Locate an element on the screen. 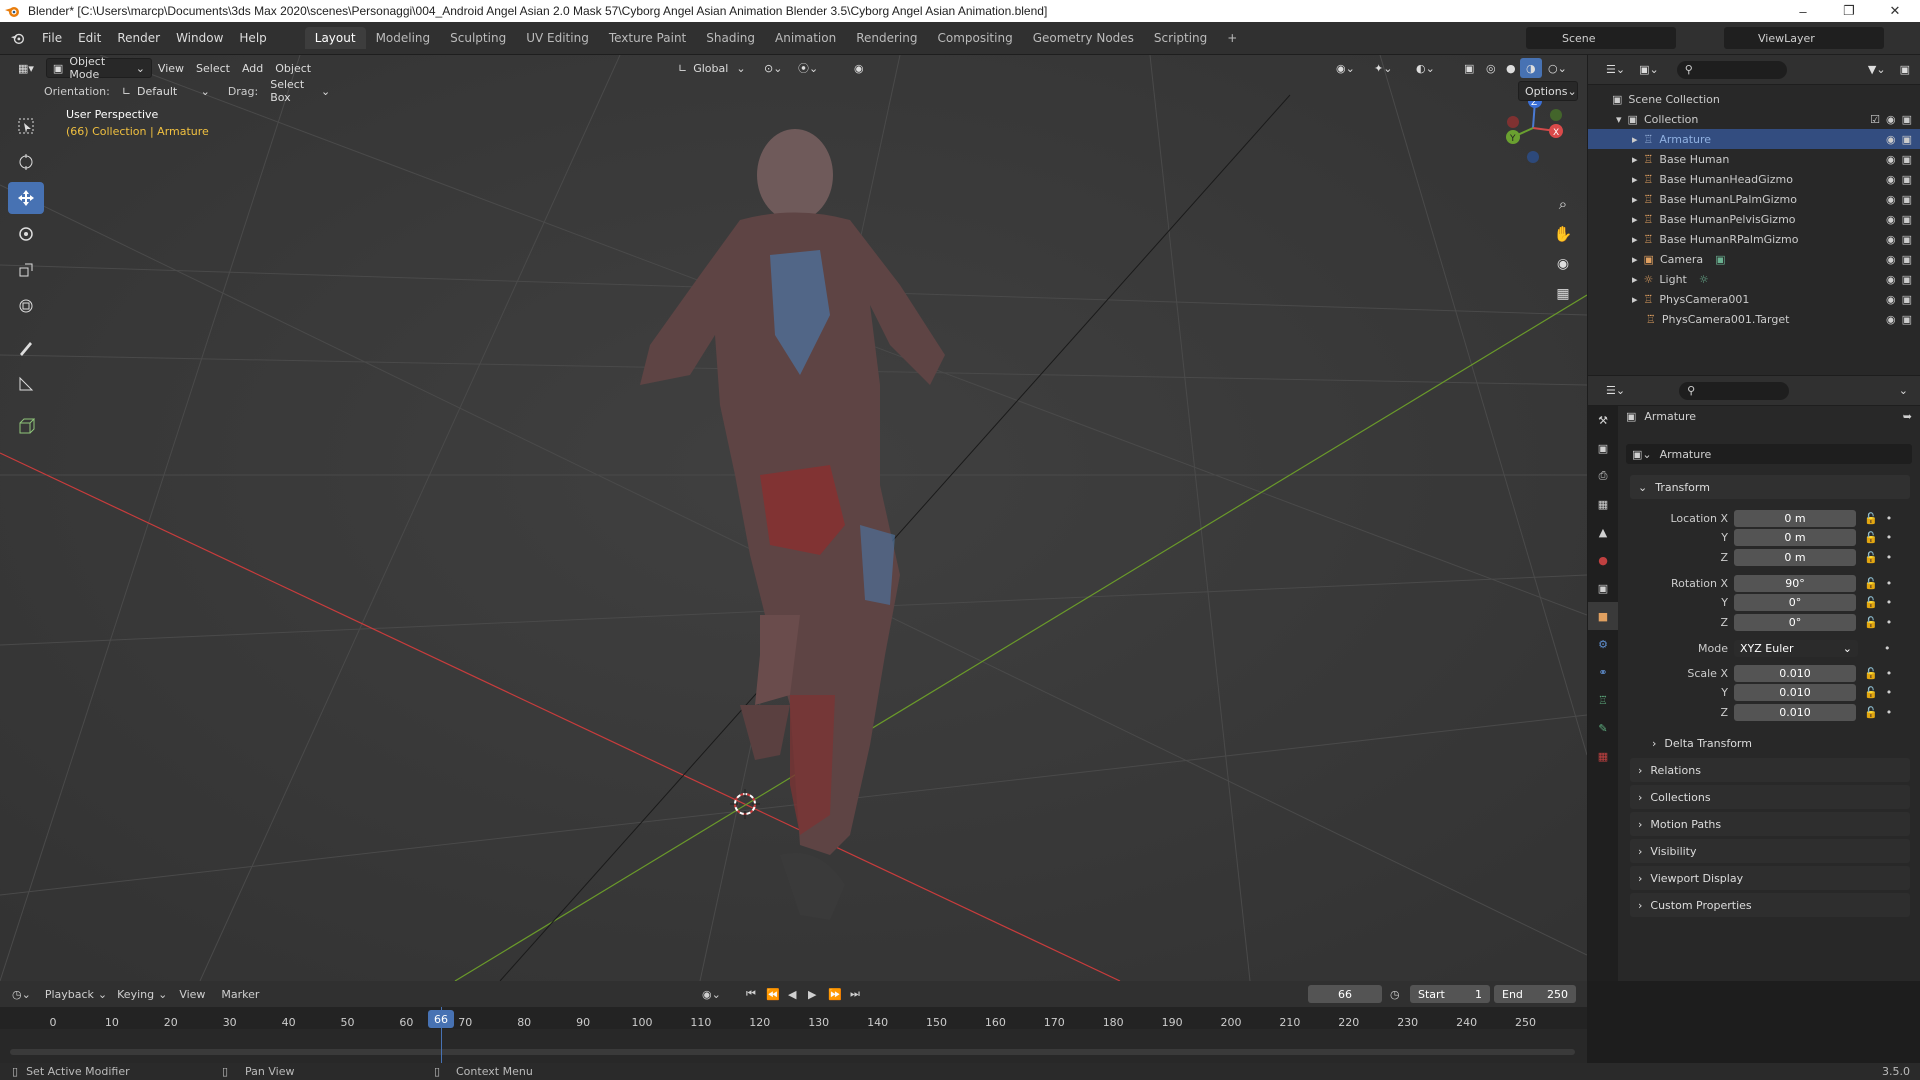 Image resolution: width=1920 pixels, height=1080 pixels. menu-add: Add is located at coordinates (252, 68).